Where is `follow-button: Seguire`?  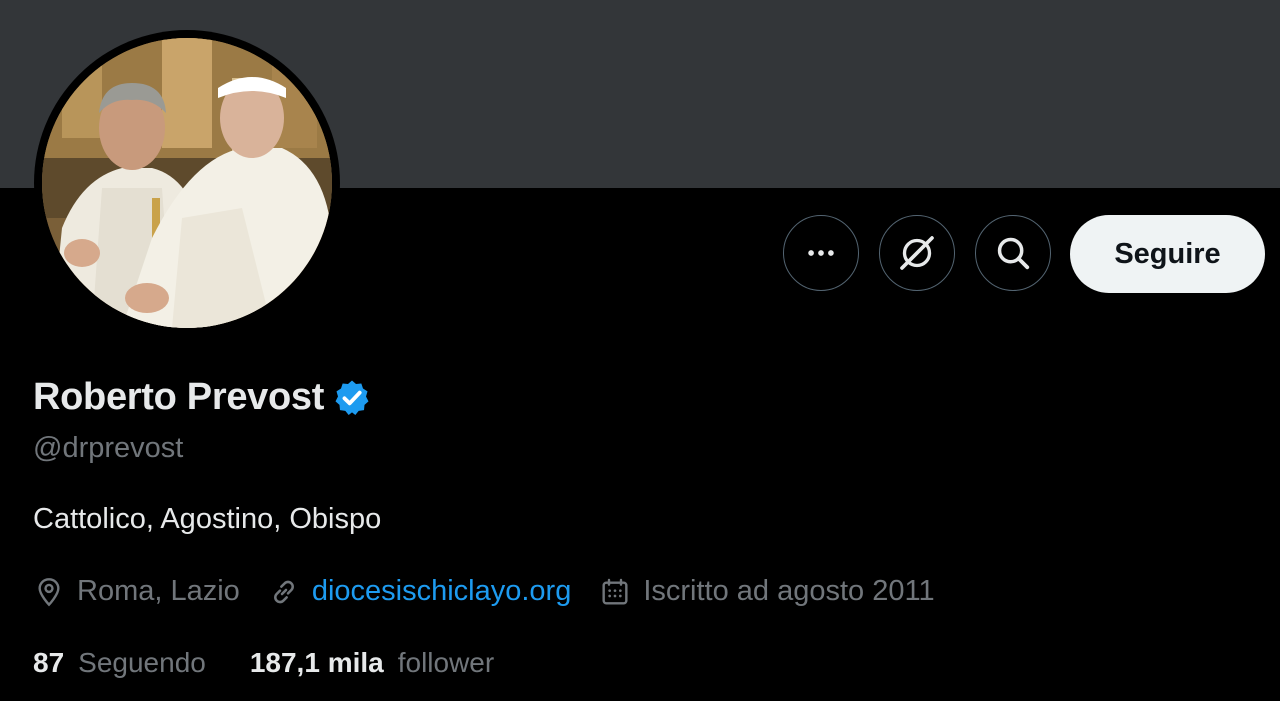
follow-button: Seguire is located at coordinates (1167, 254).